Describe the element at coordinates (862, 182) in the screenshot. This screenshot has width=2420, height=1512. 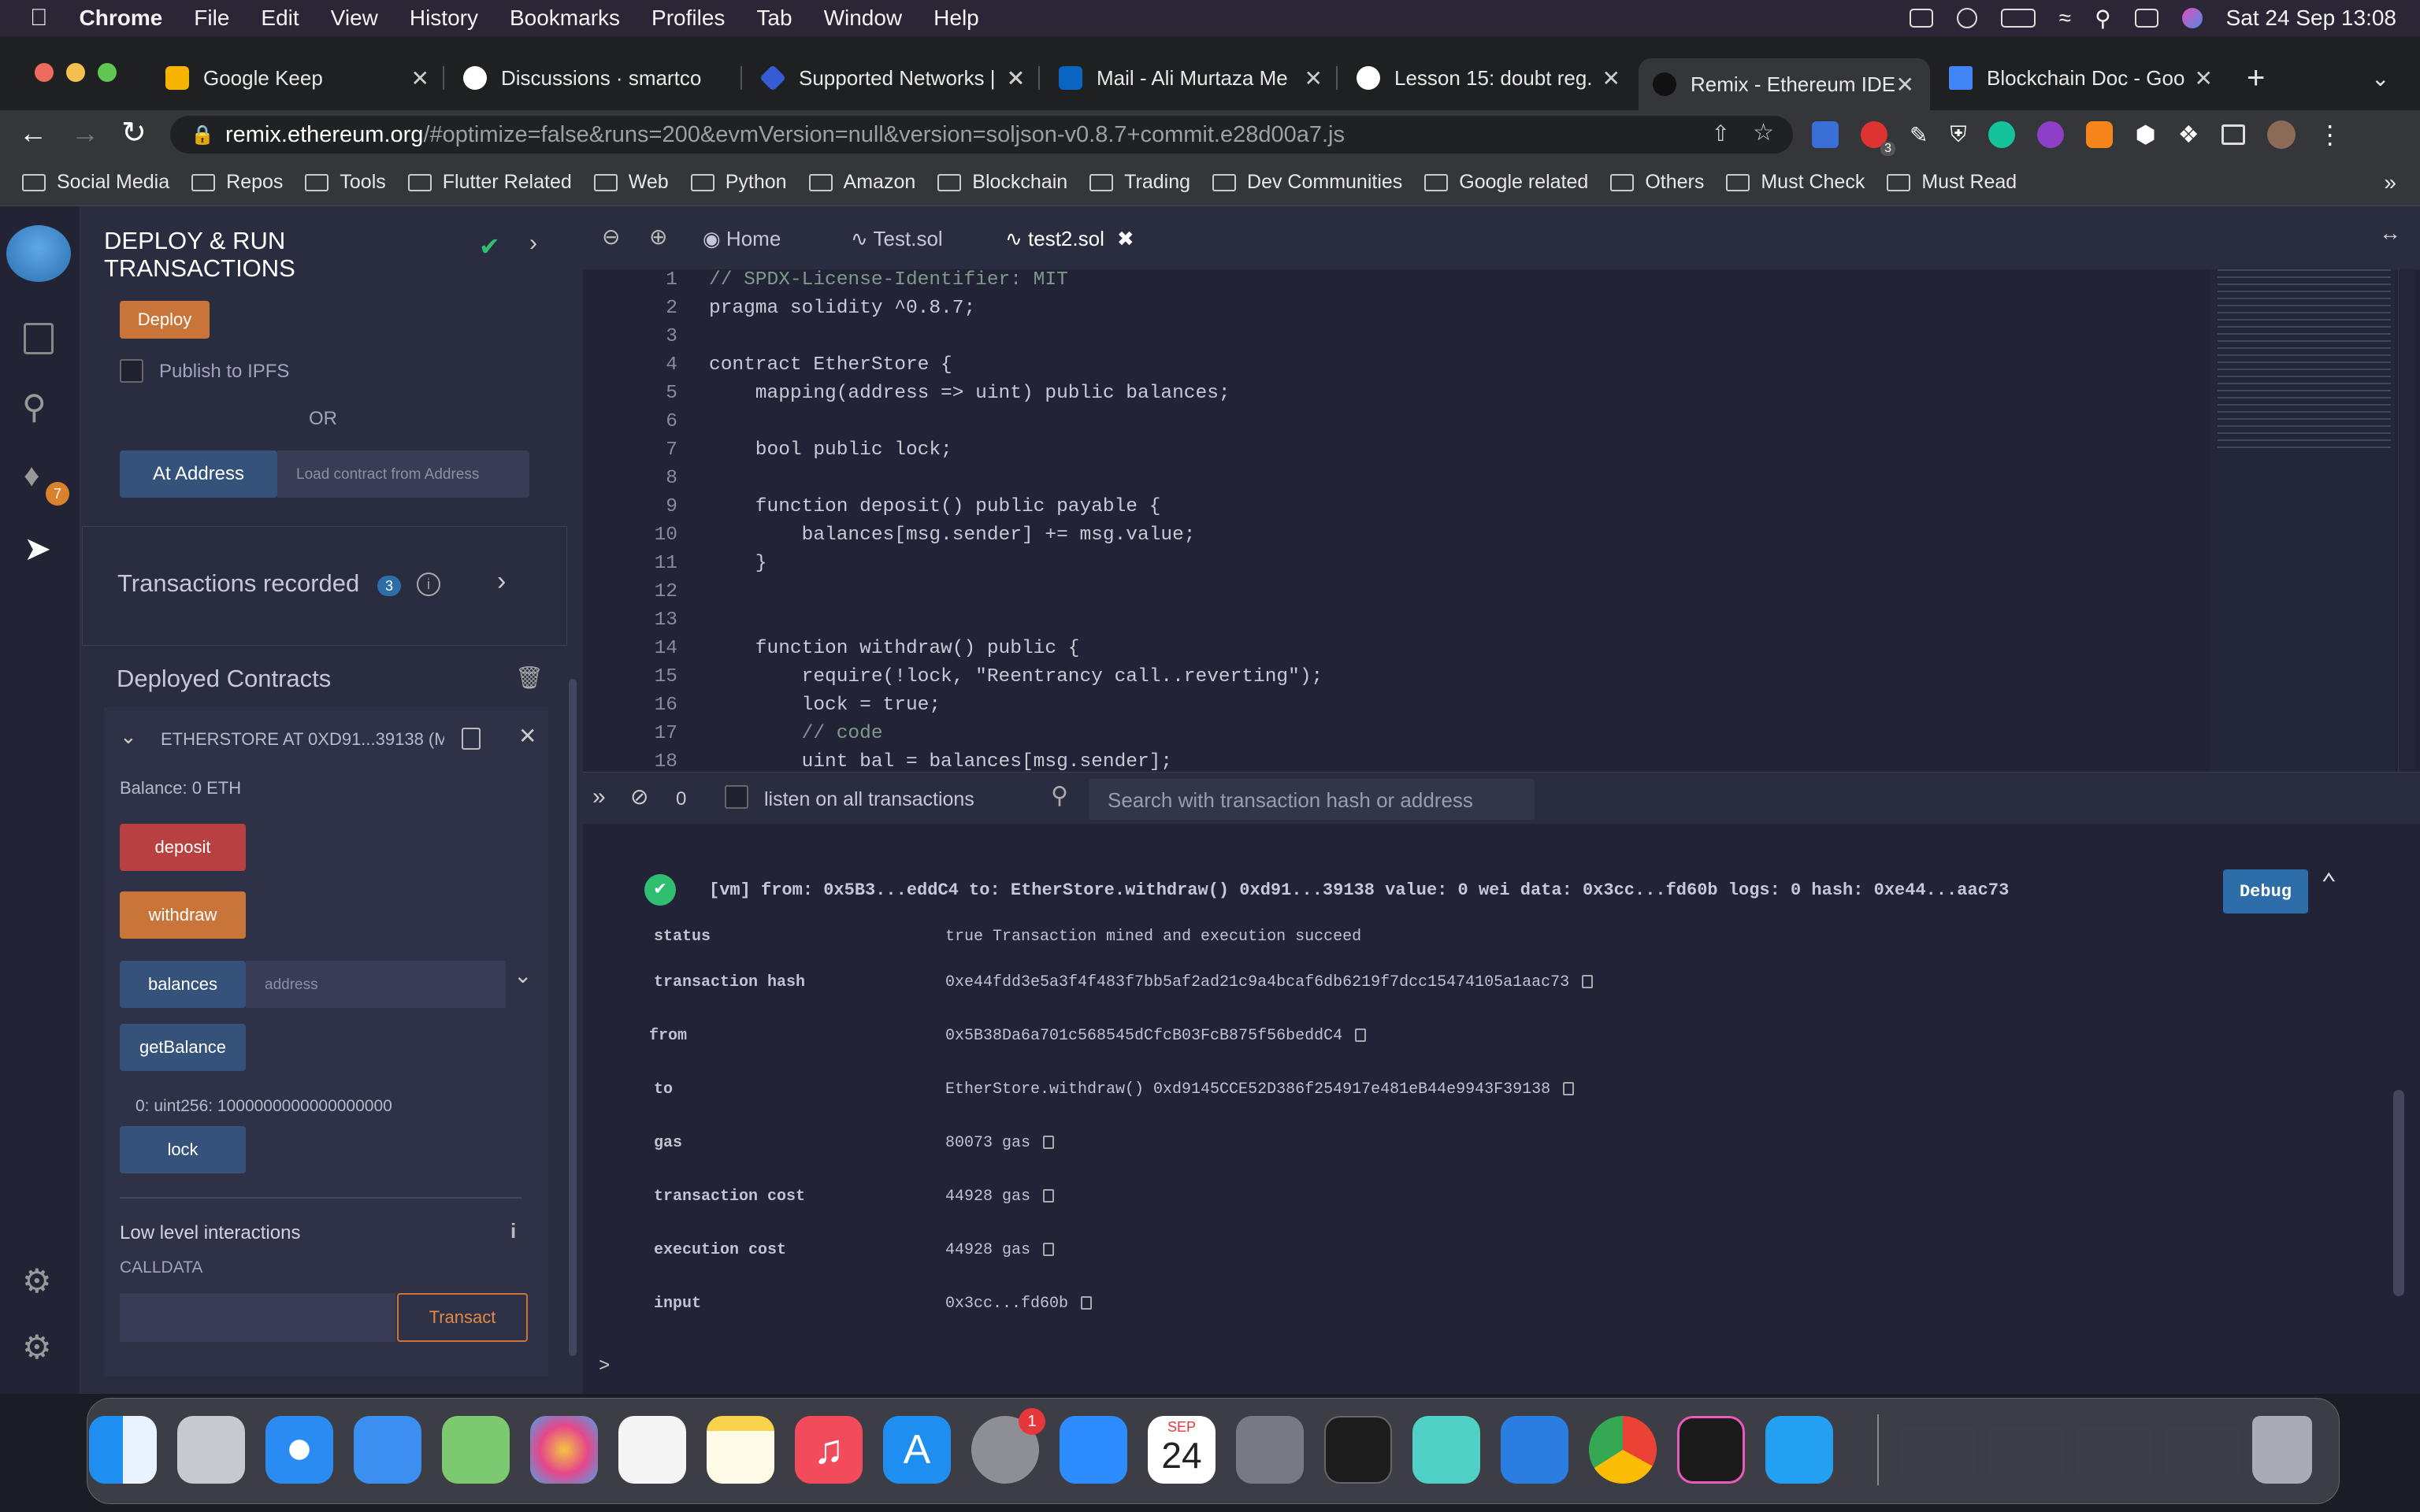
I see `bookmark-amazon: Amazon` at that location.